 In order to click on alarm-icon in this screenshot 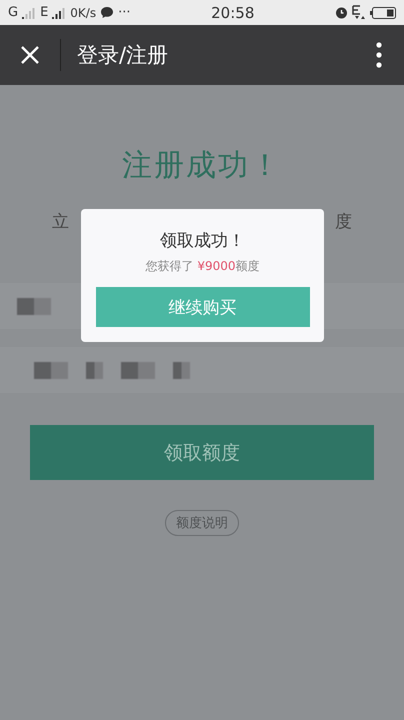, I will do `click(341, 12)`.